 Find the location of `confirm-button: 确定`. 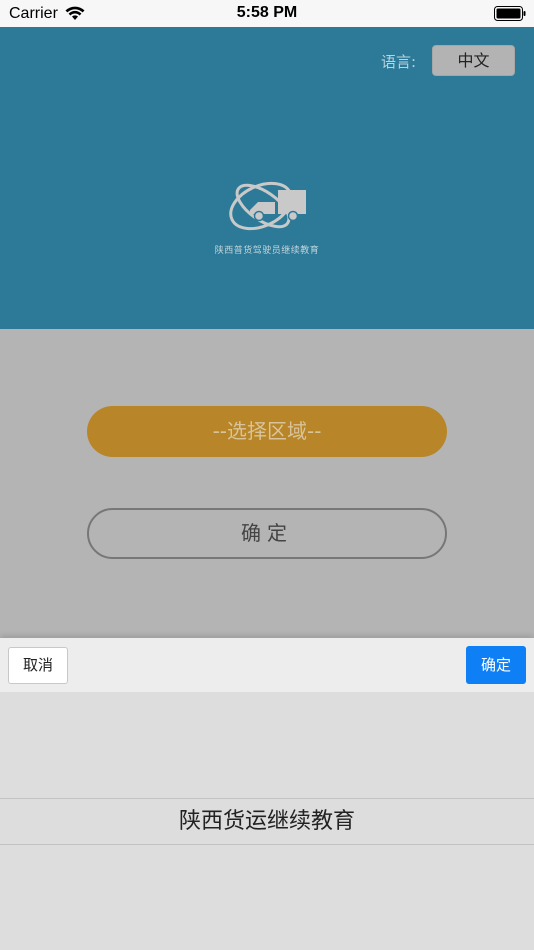

confirm-button: 确定 is located at coordinates (267, 533).